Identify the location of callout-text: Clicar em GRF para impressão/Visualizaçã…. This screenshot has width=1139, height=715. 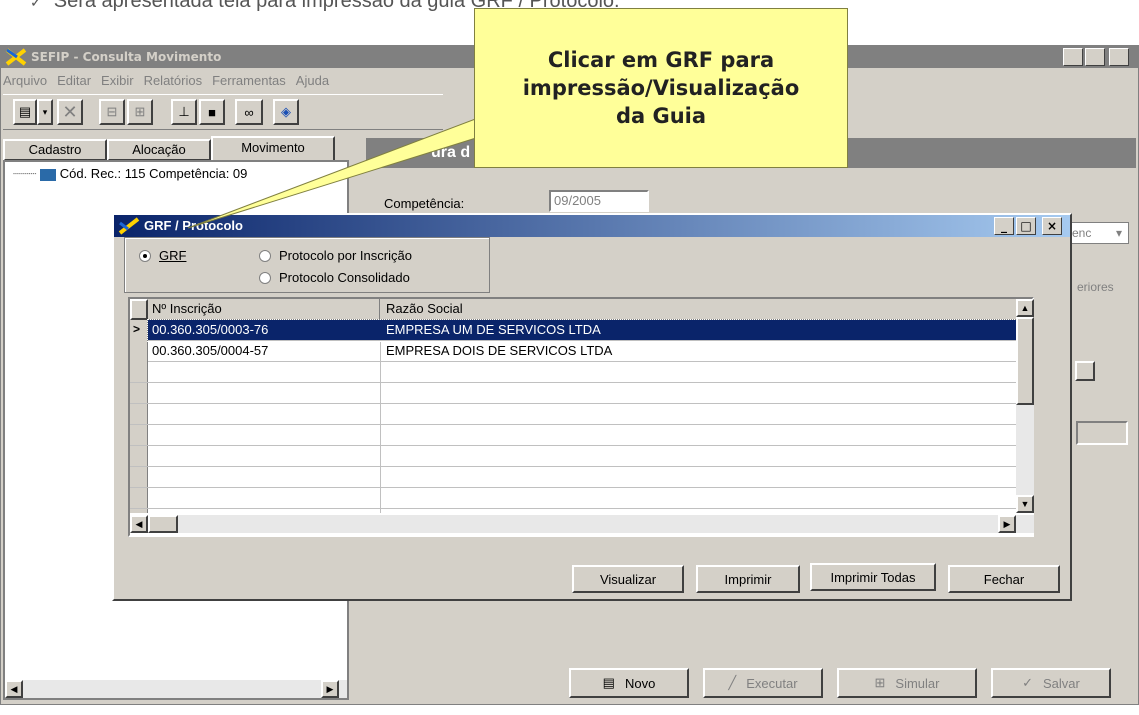
(661, 88).